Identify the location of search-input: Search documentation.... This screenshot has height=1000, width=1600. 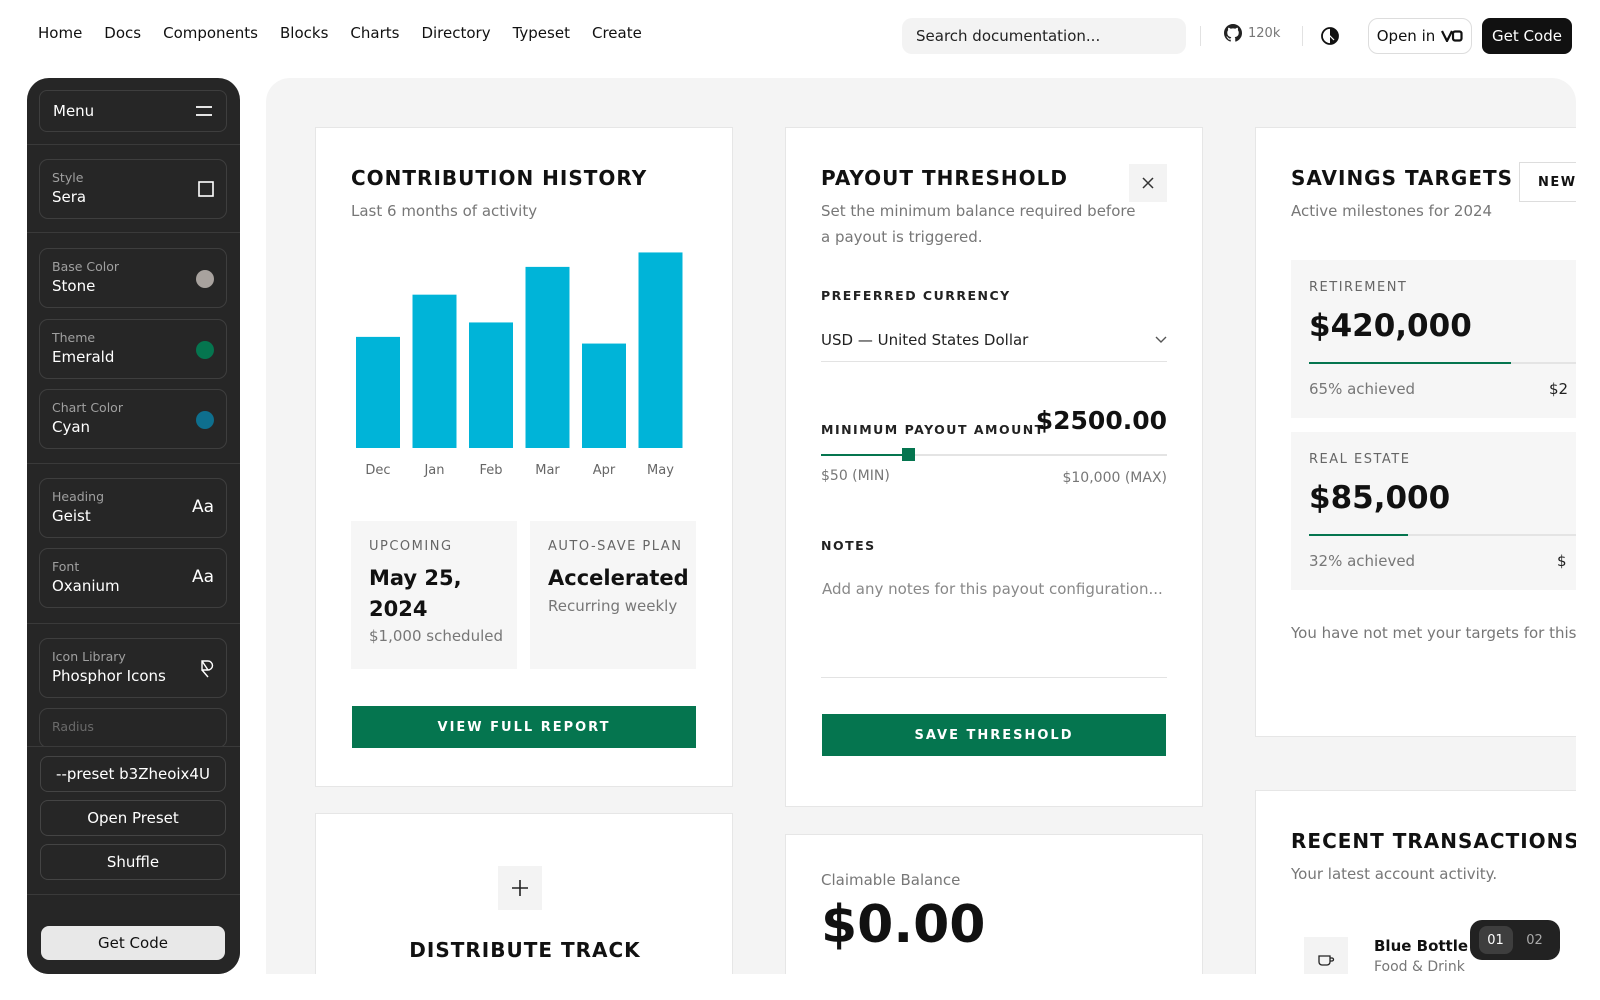
(1044, 36).